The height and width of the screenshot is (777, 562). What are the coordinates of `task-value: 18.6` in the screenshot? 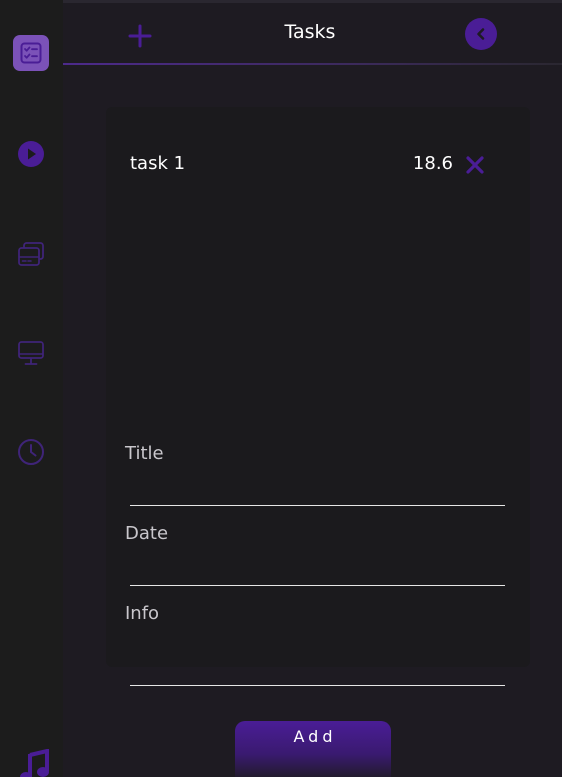 It's located at (432, 163).